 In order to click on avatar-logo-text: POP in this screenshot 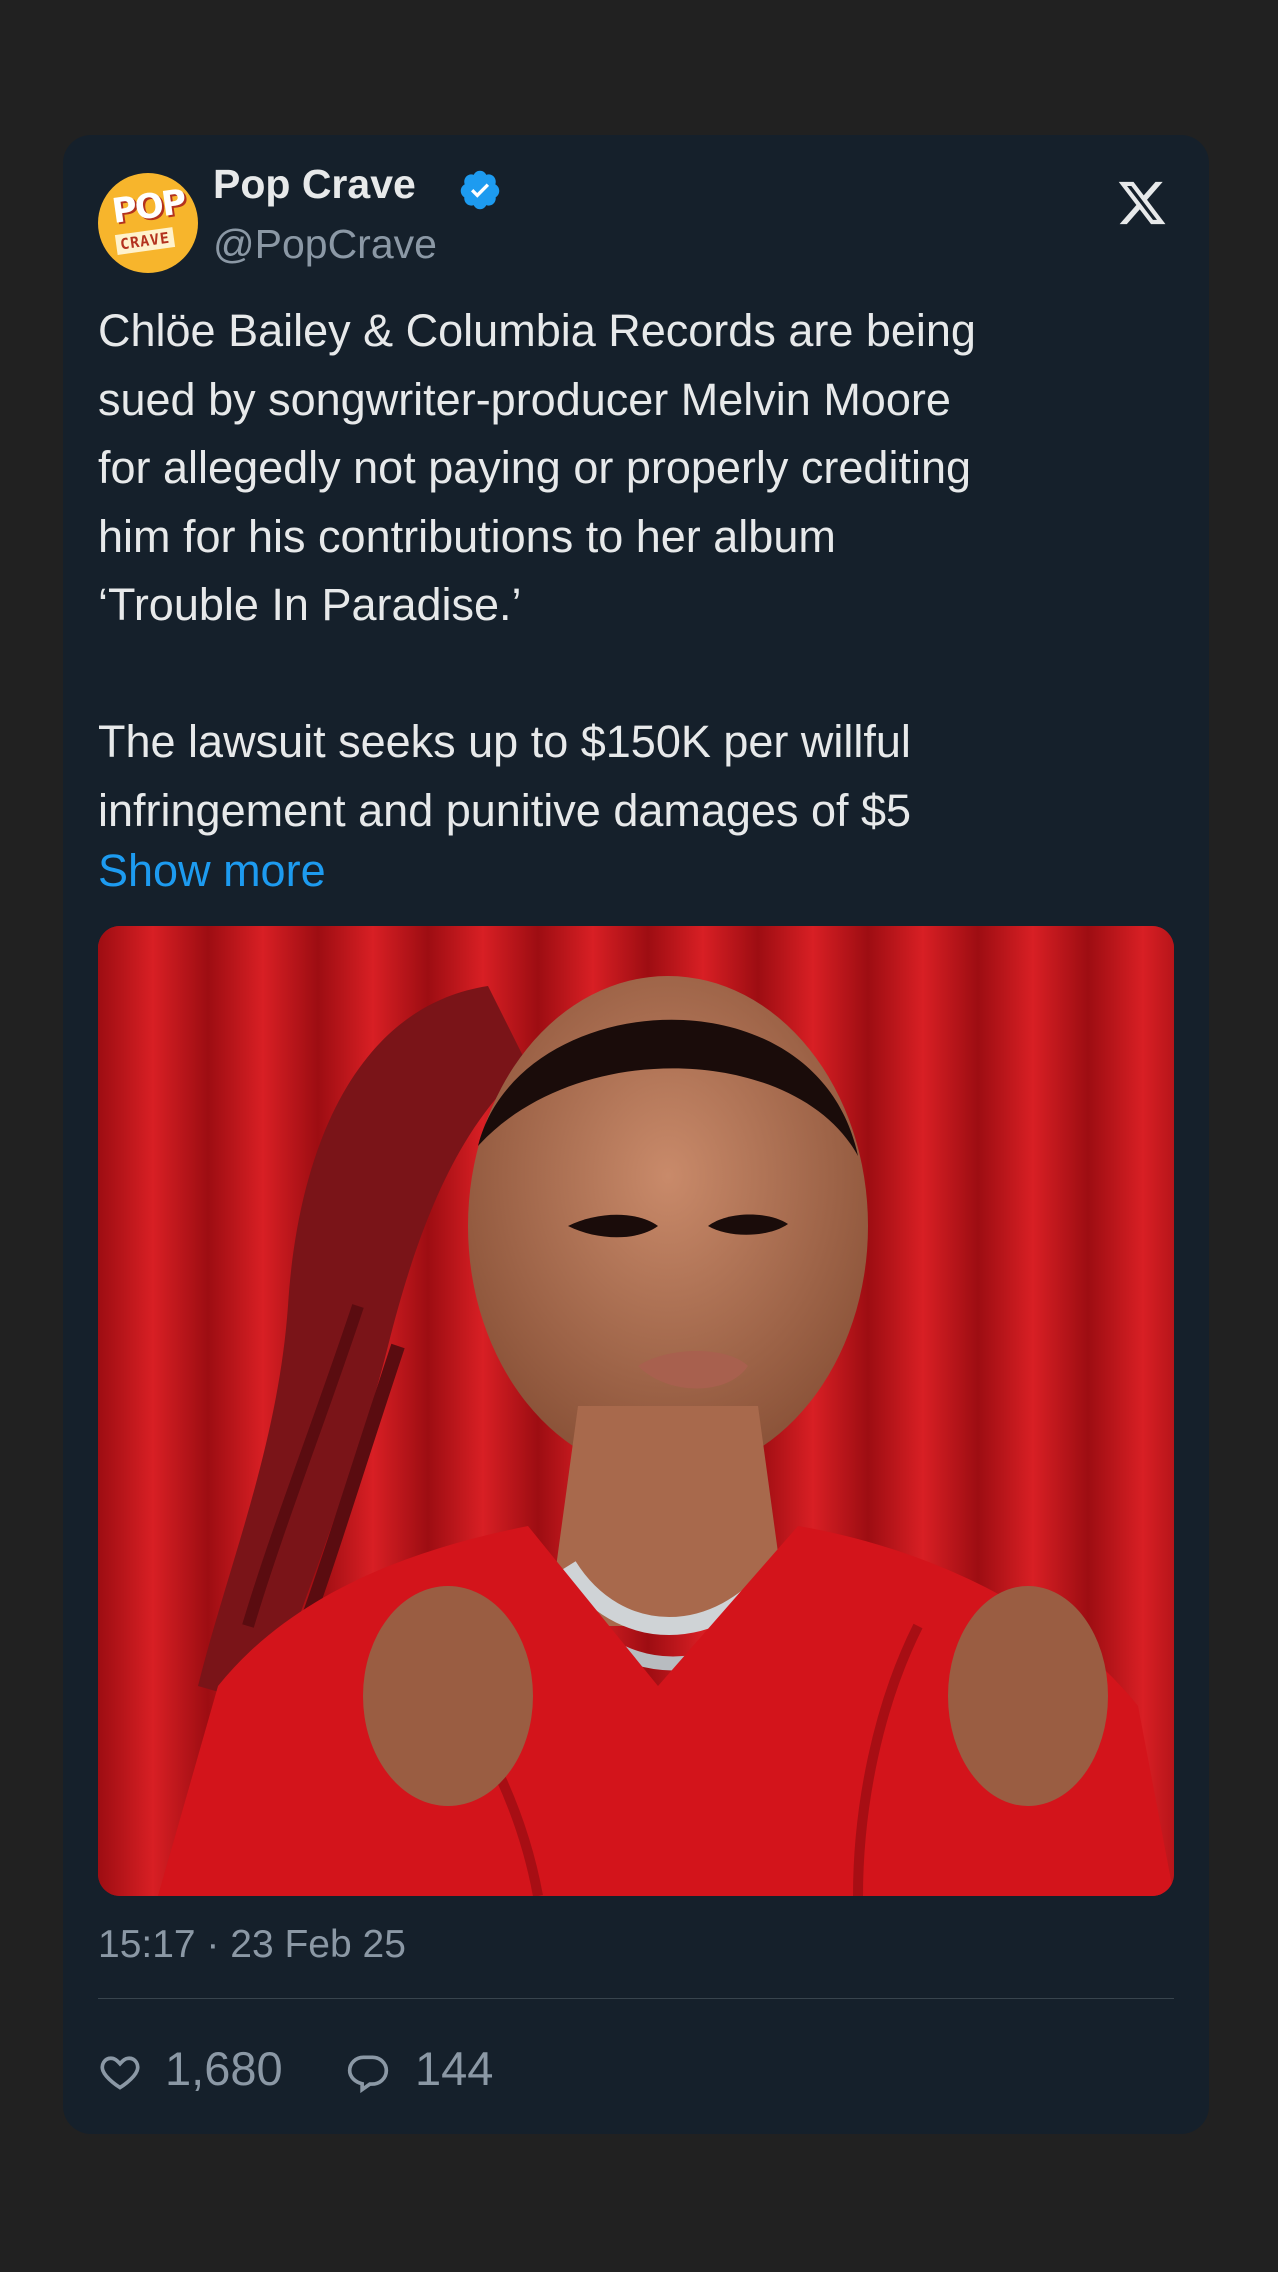, I will do `click(148, 207)`.